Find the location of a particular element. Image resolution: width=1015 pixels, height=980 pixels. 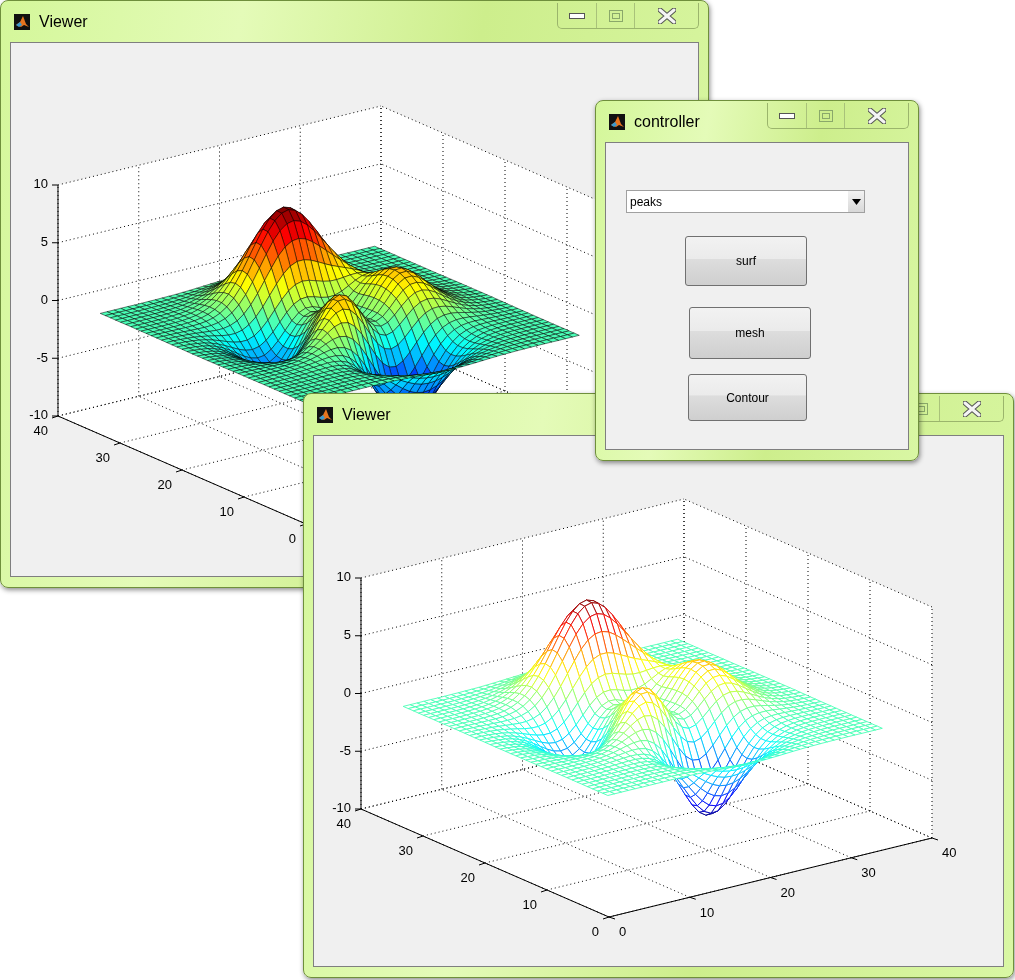

push-button: surf is located at coordinates (746, 261).